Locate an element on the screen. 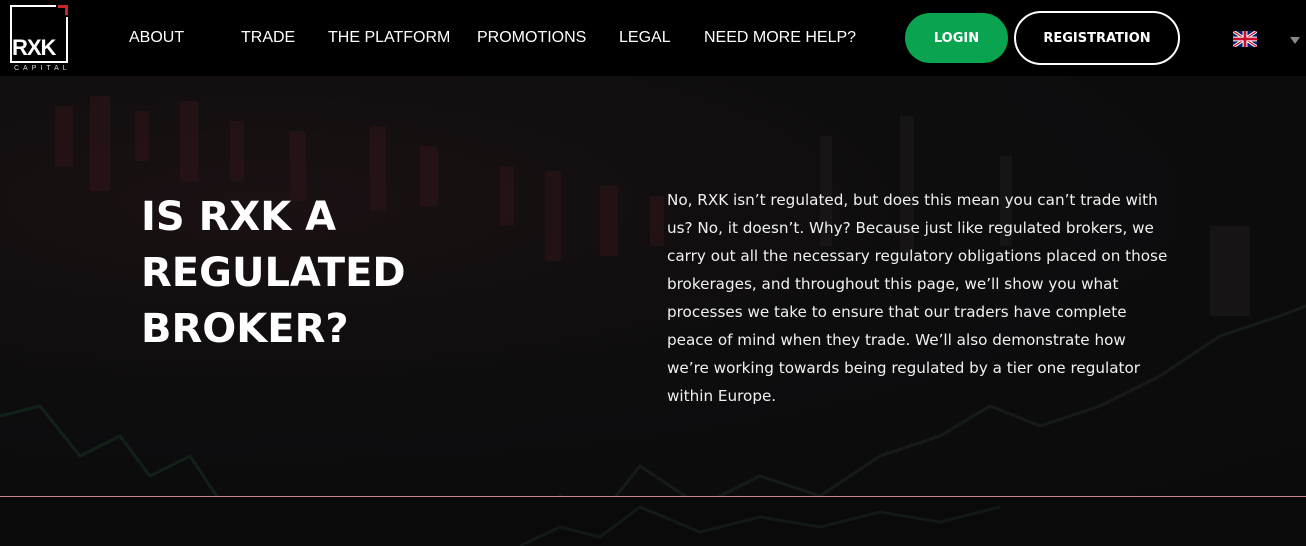  login-button: LOGIN is located at coordinates (956, 38).